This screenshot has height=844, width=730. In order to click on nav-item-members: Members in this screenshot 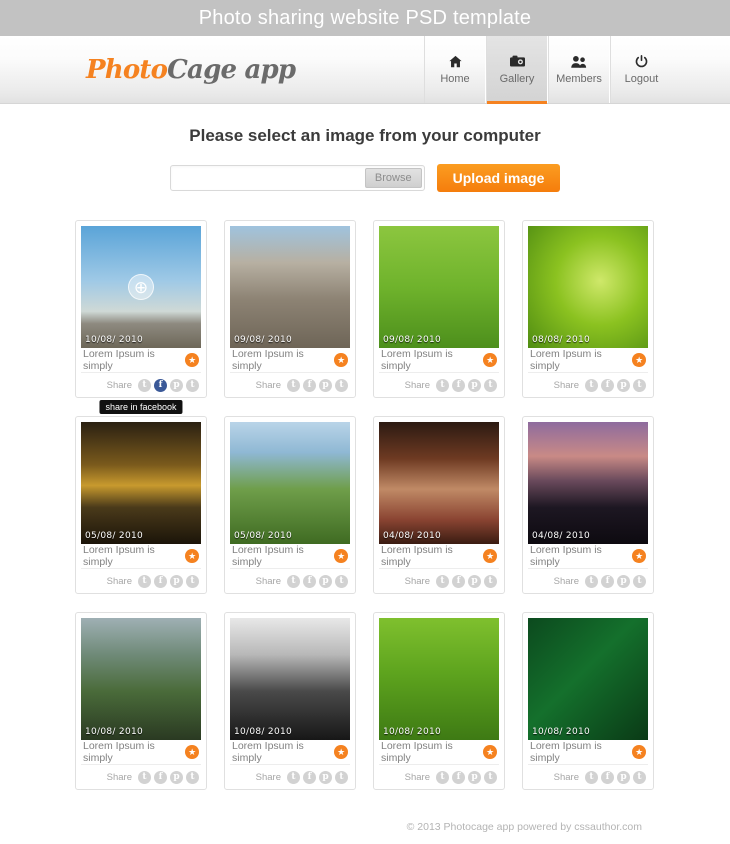, I will do `click(579, 69)`.